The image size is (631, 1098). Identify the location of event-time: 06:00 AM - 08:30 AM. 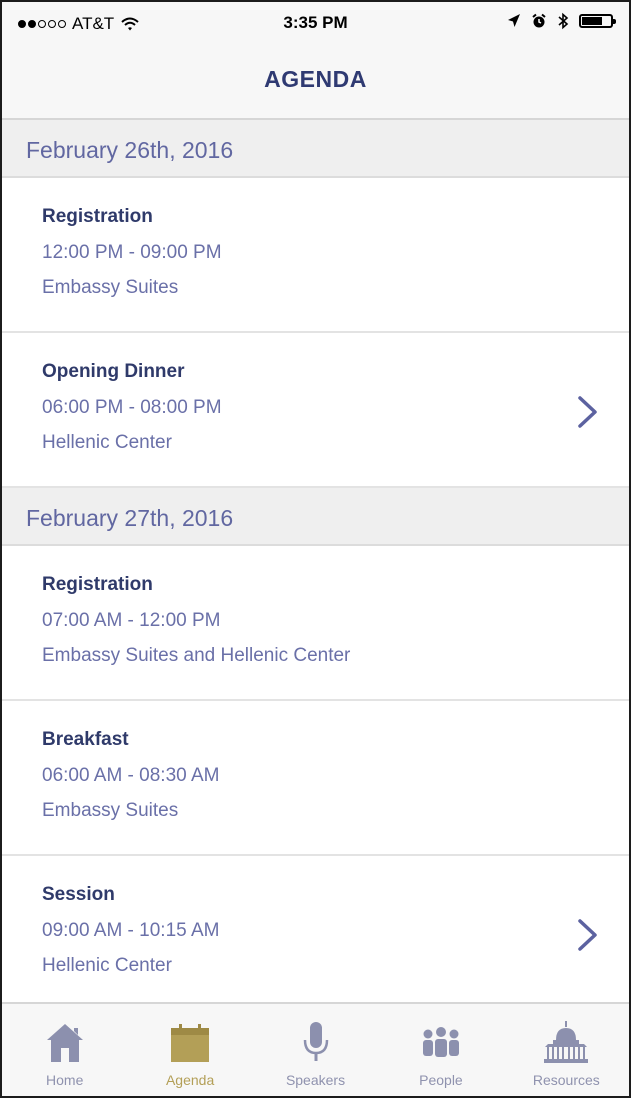
(131, 775).